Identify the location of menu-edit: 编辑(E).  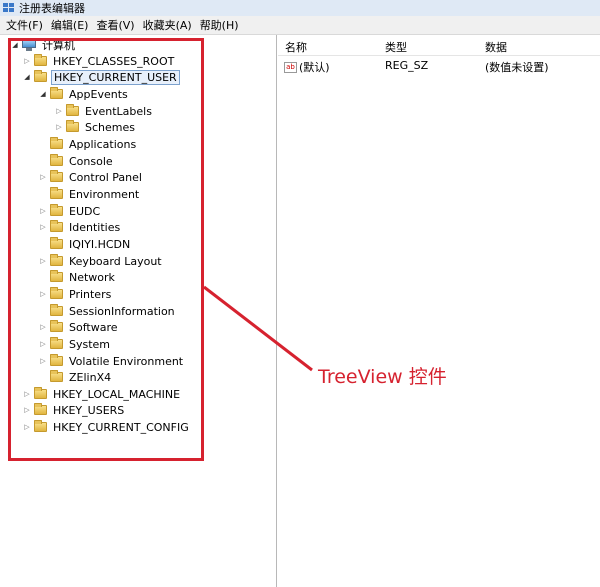
(72, 25).